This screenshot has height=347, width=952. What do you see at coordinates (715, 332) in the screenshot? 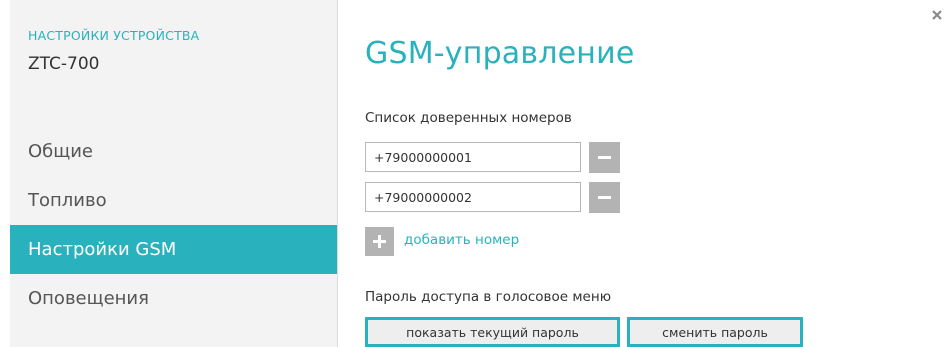
I see `change-password-button: сменить пароль` at bounding box center [715, 332].